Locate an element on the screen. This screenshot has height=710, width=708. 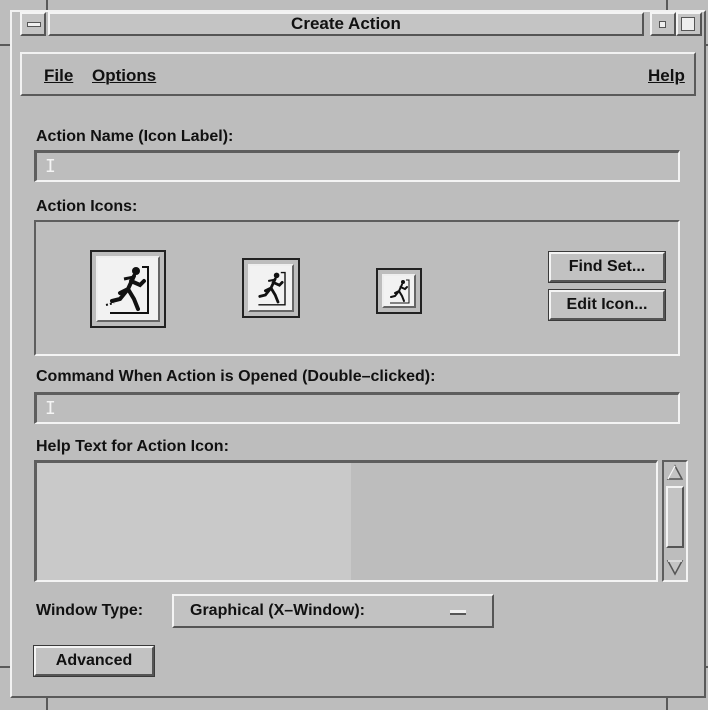
menu-help: Help is located at coordinates (666, 76).